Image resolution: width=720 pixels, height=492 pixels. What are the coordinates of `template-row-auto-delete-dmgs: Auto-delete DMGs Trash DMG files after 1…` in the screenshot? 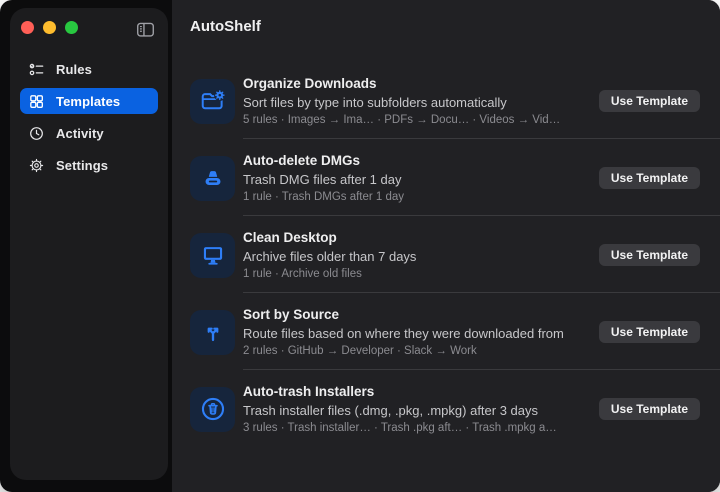 It's located at (455, 177).